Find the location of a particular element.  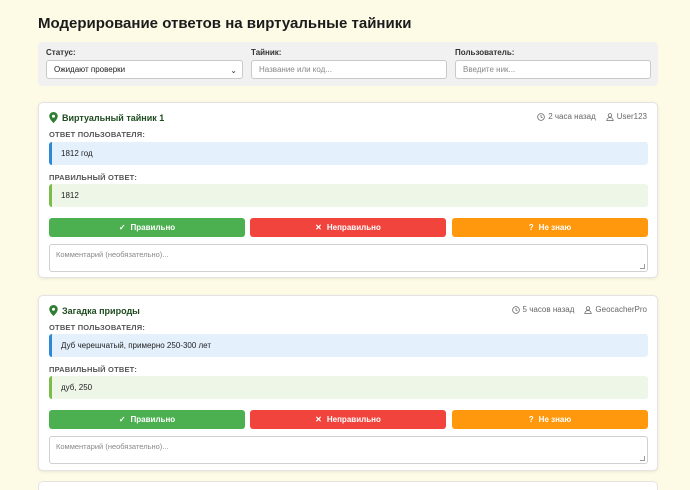

status-select: Ожидают проверки ⌄ is located at coordinates (144, 69).